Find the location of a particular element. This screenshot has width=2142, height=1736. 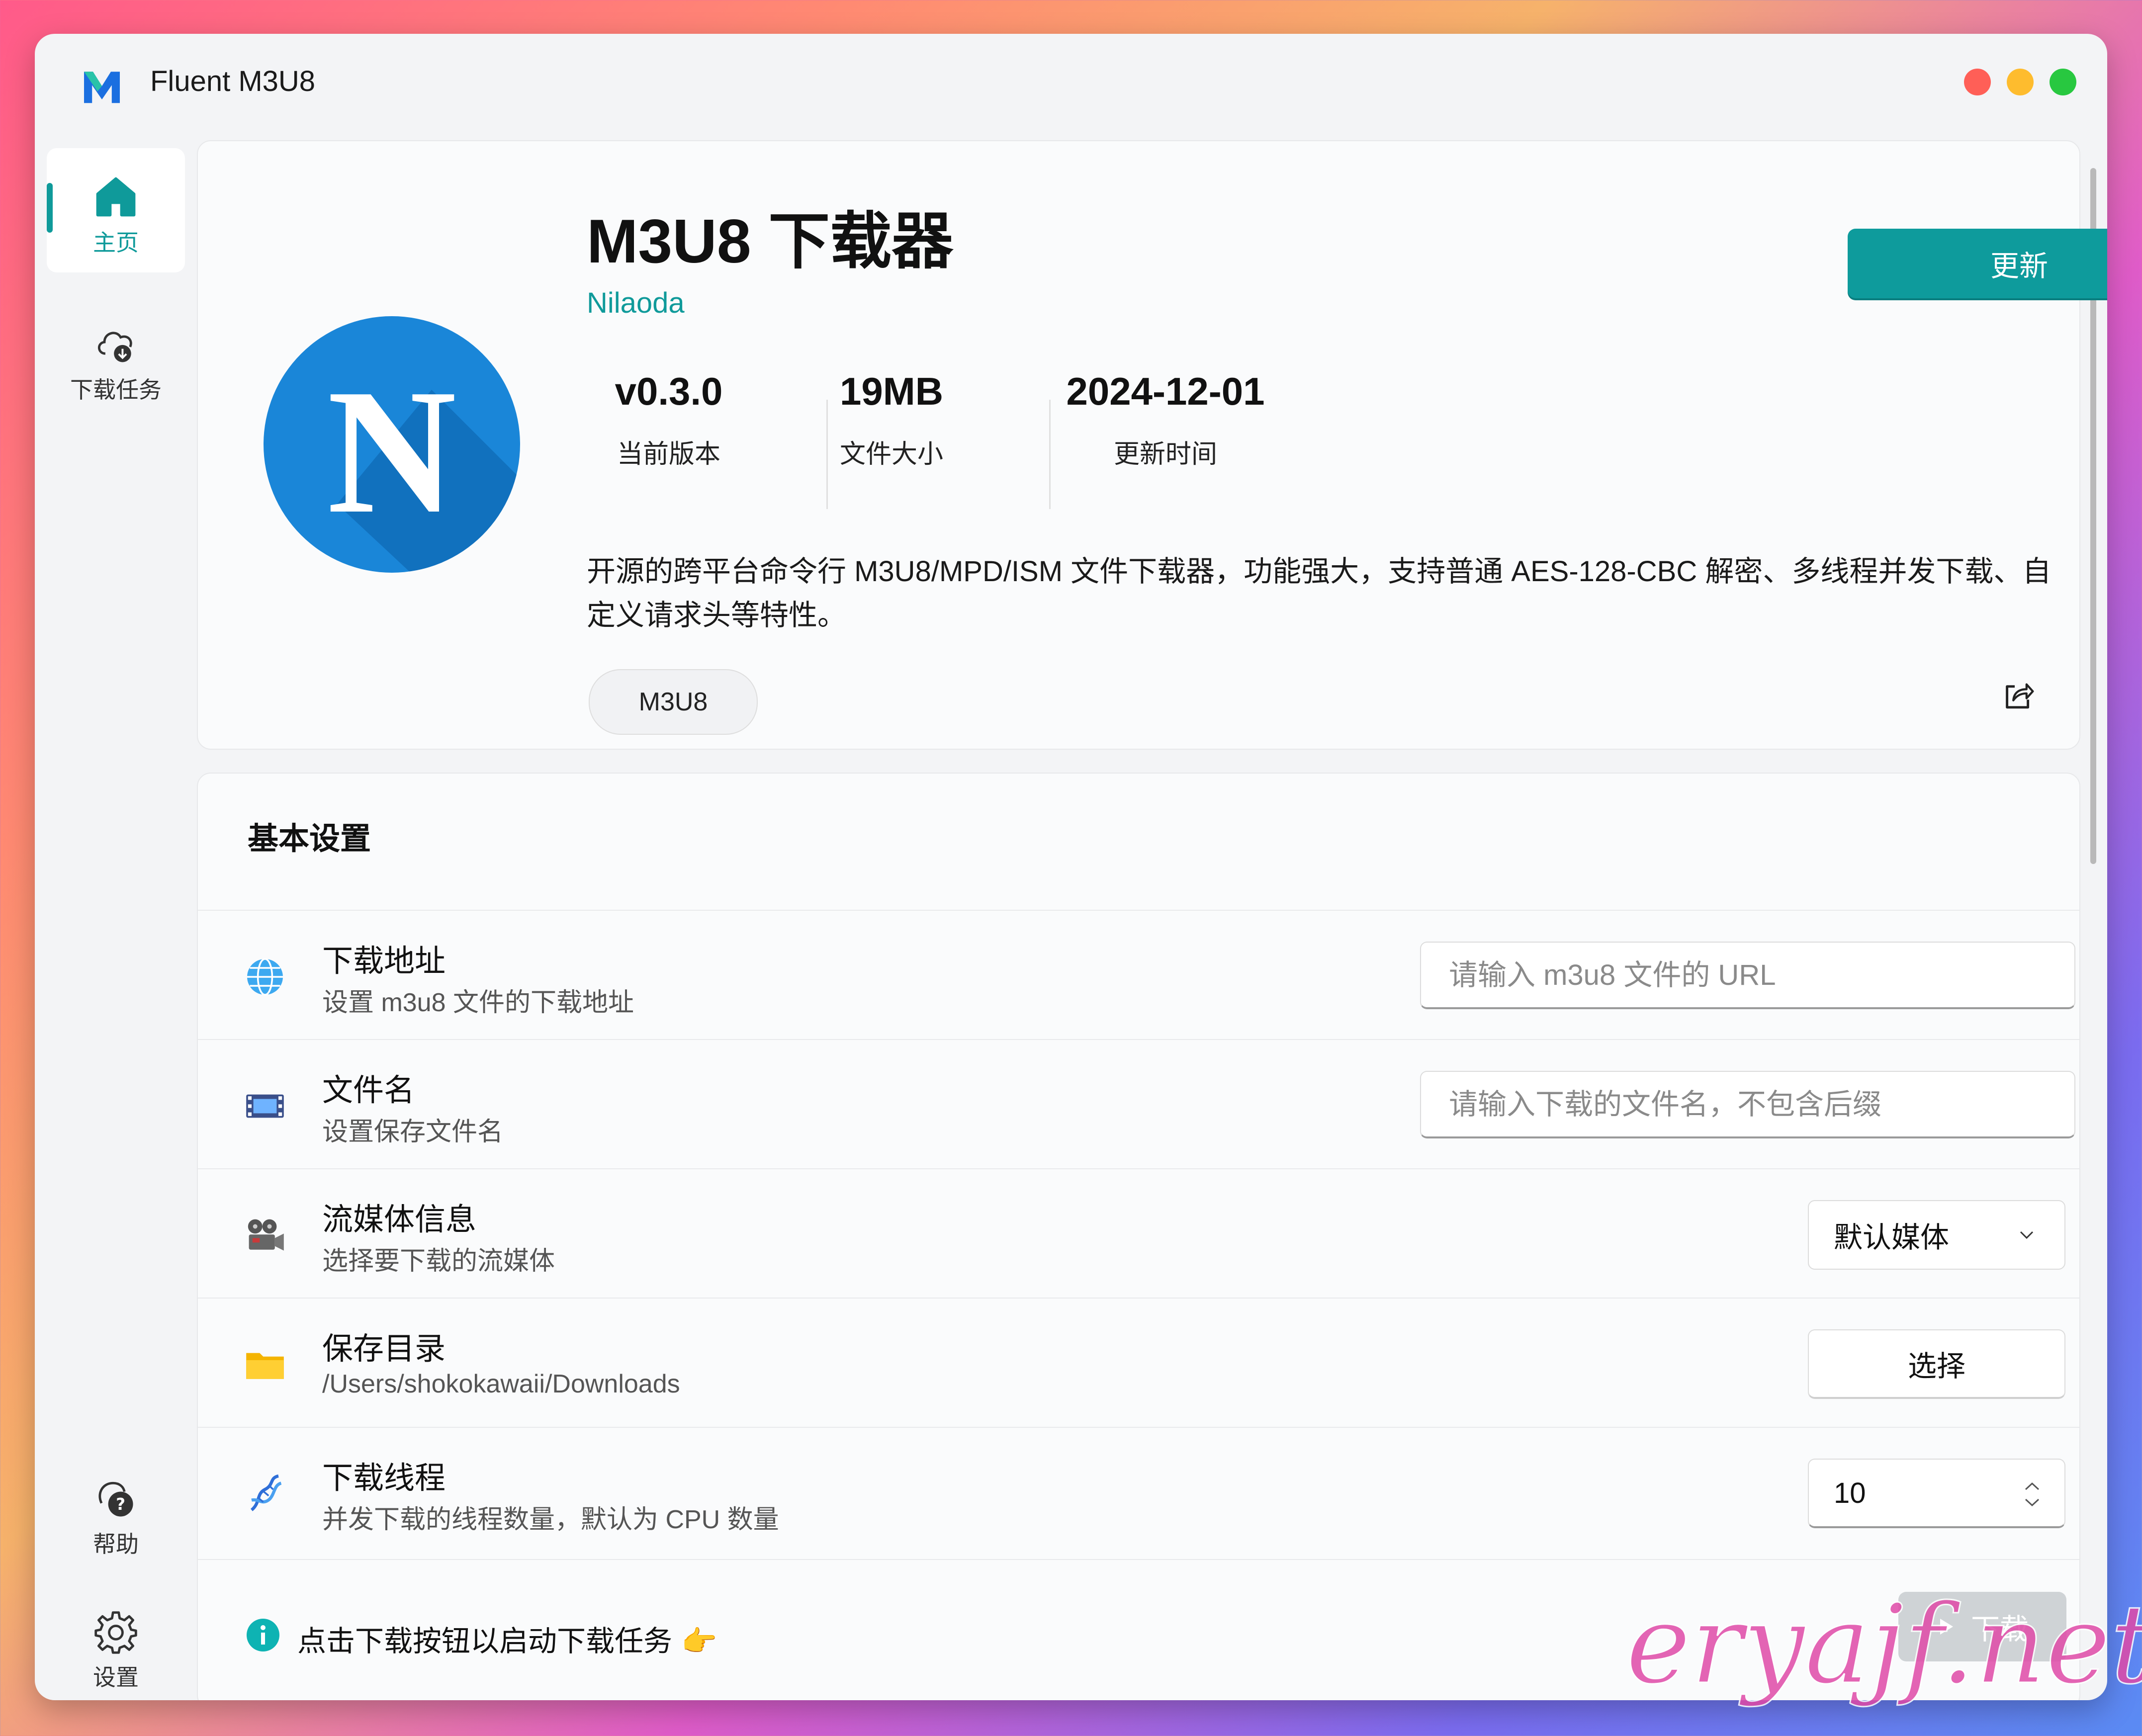

close-window-button is located at coordinates (1977, 82).